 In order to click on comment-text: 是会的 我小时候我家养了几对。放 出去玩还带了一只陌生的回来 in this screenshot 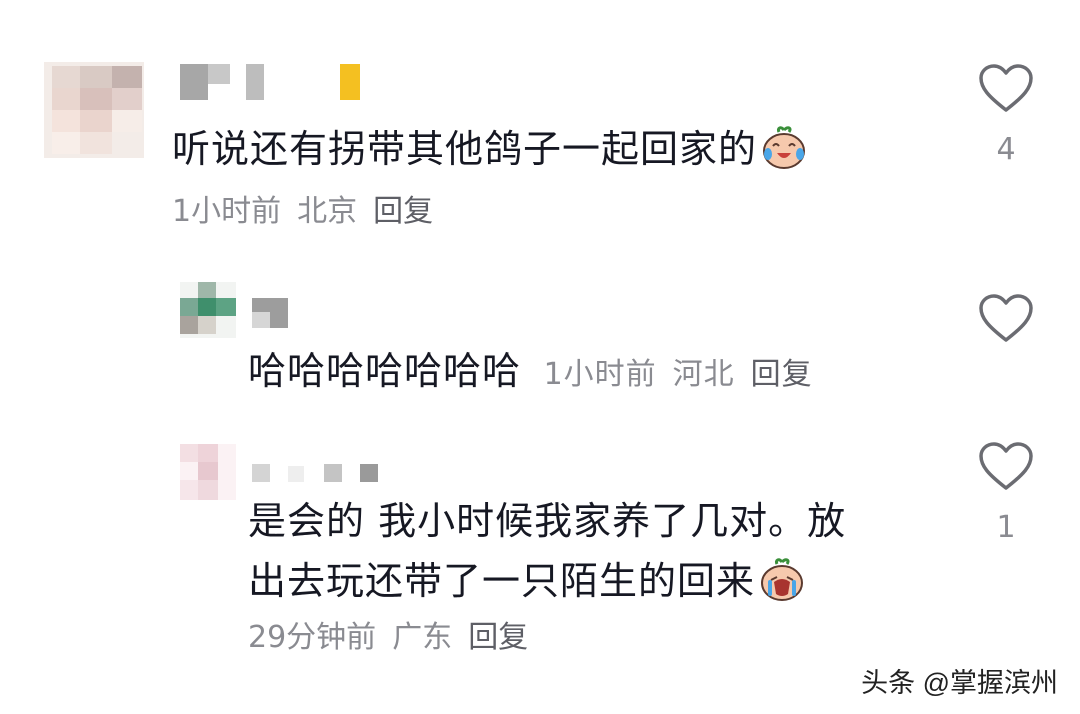, I will do `click(547, 555)`.